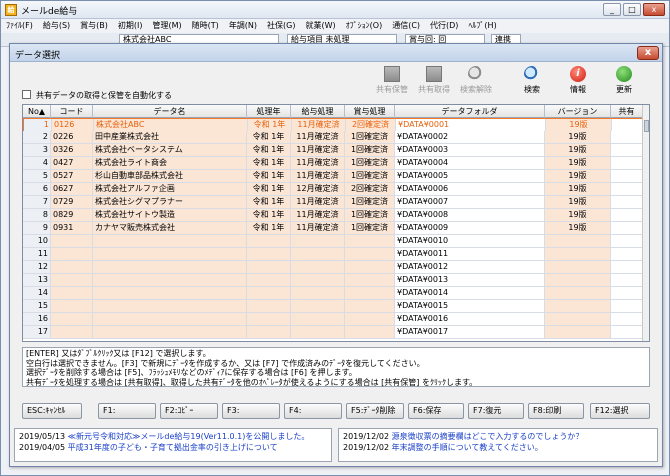  I want to click on cell-version: 19版, so click(578, 228).